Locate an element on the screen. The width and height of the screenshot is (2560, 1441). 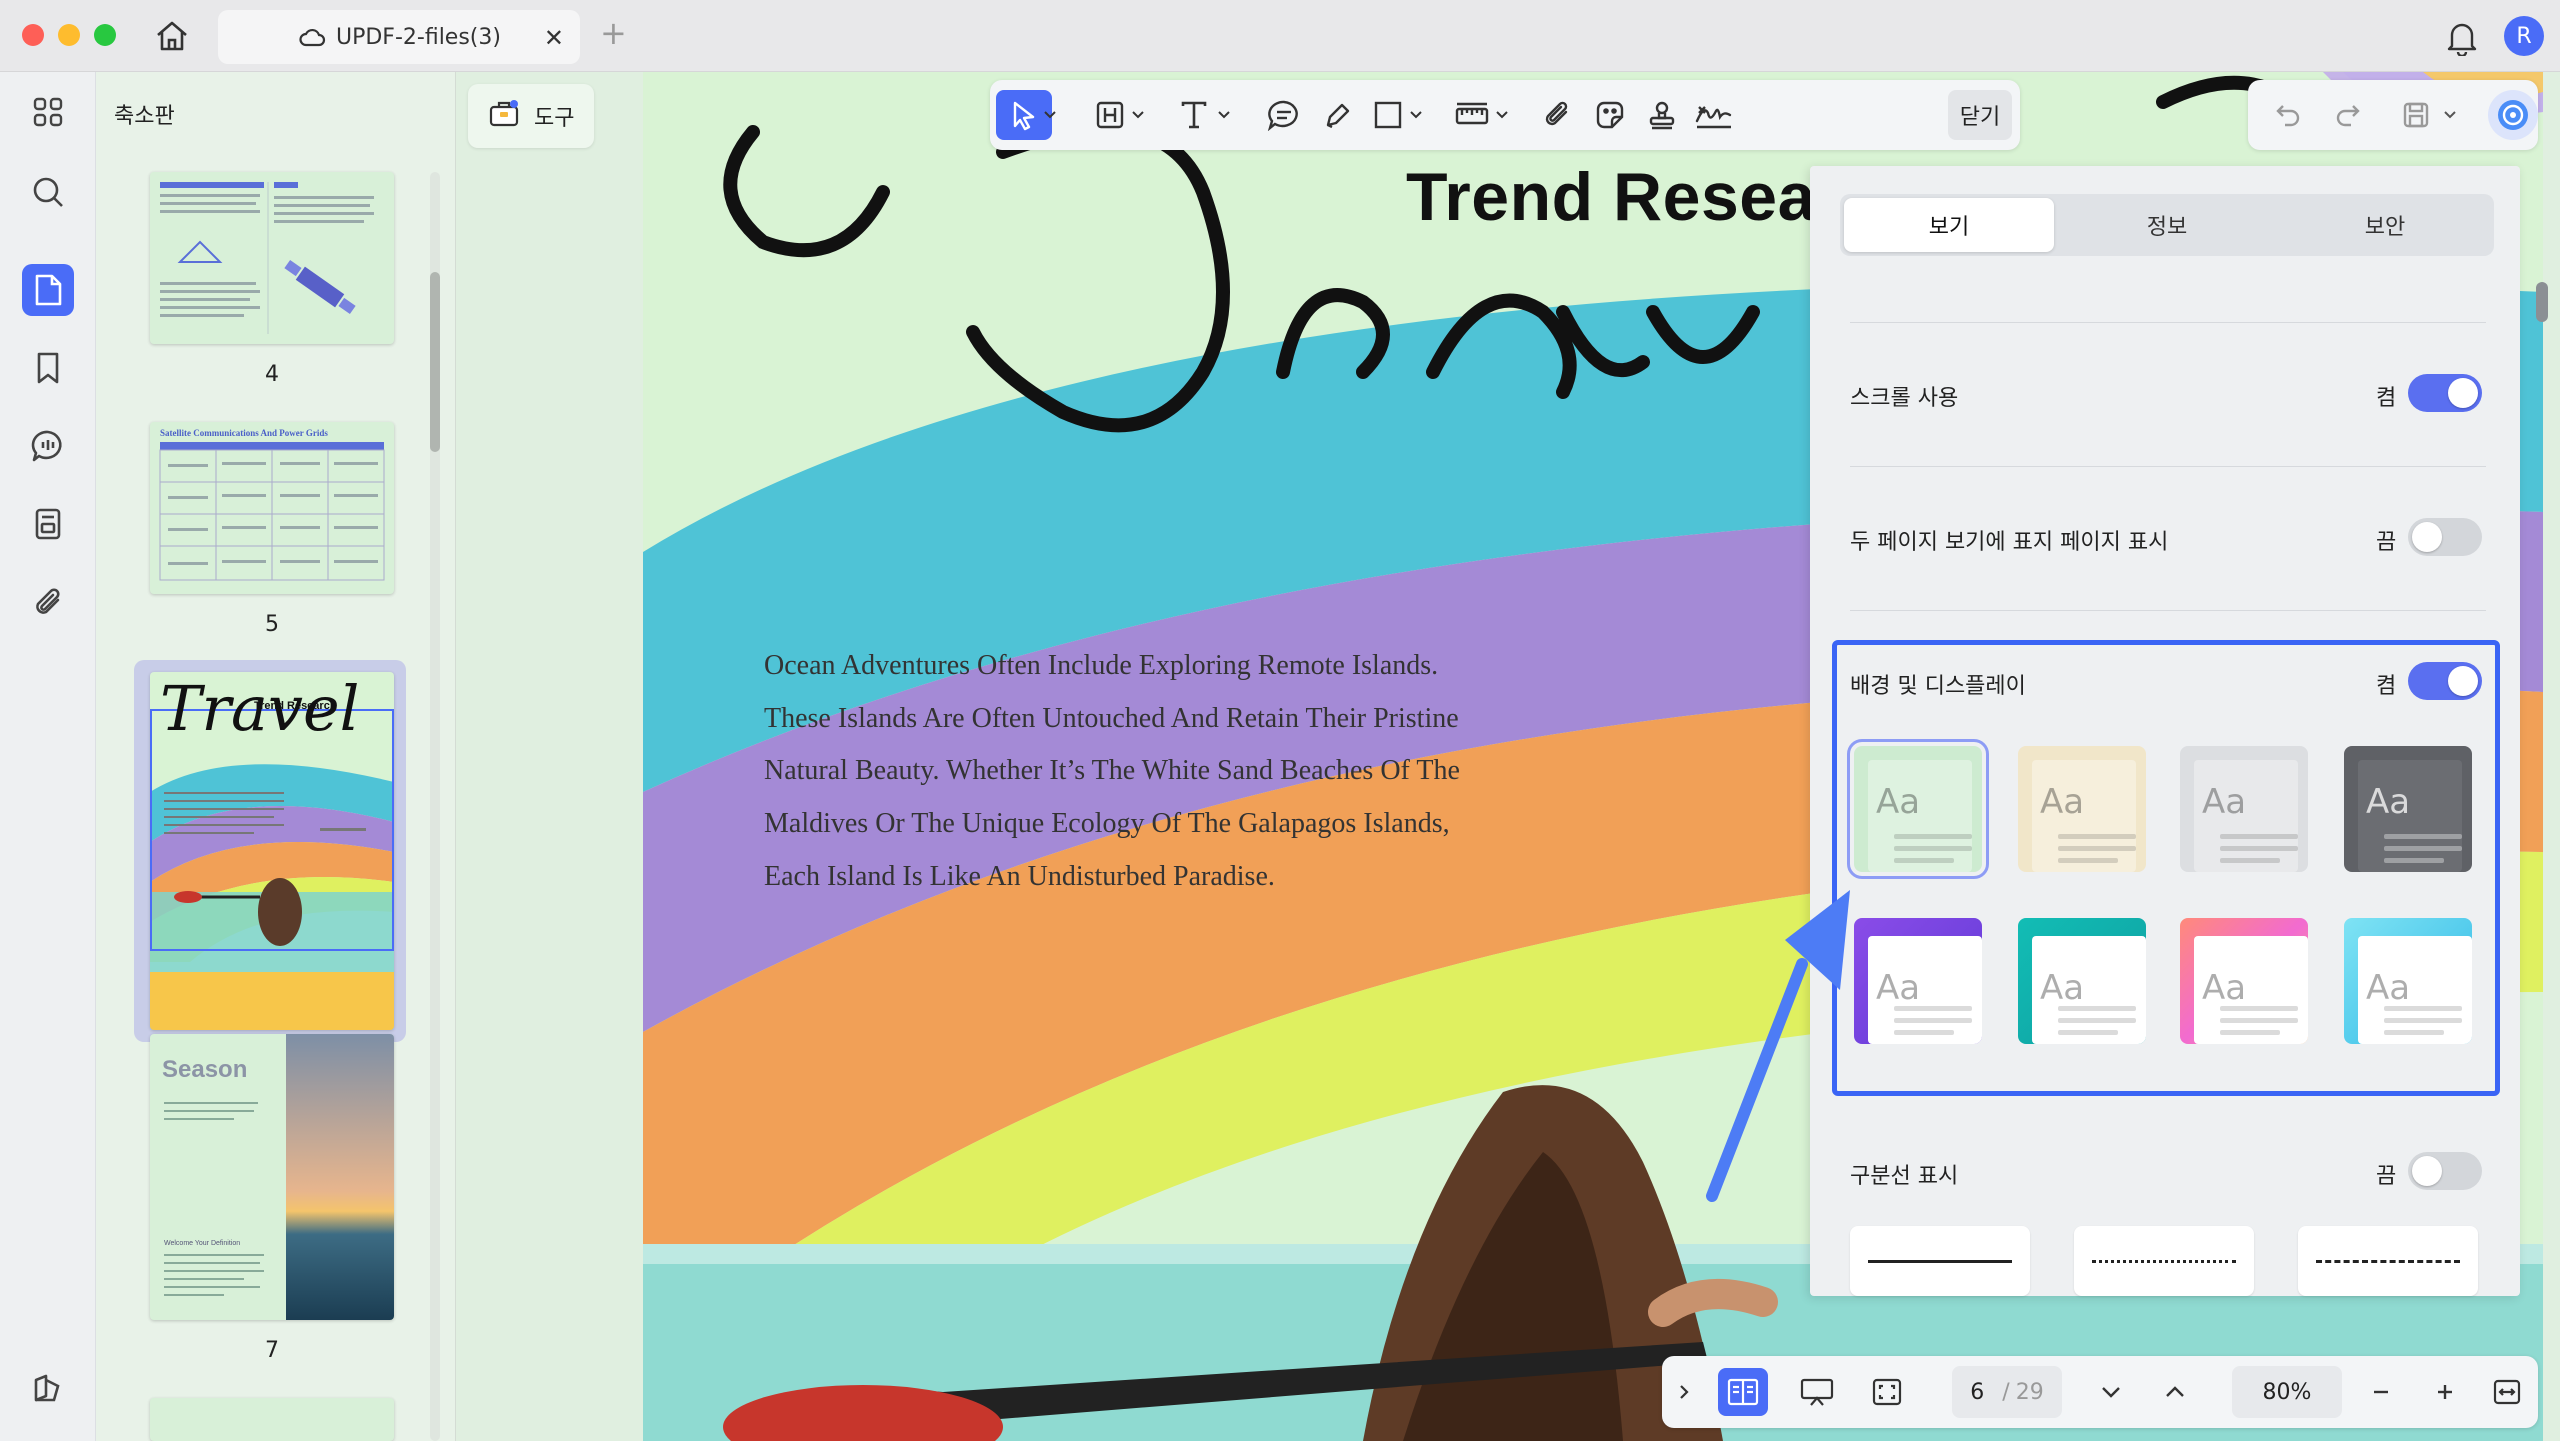
divider-setting-state: 끔 is located at coordinates (2386, 1176).